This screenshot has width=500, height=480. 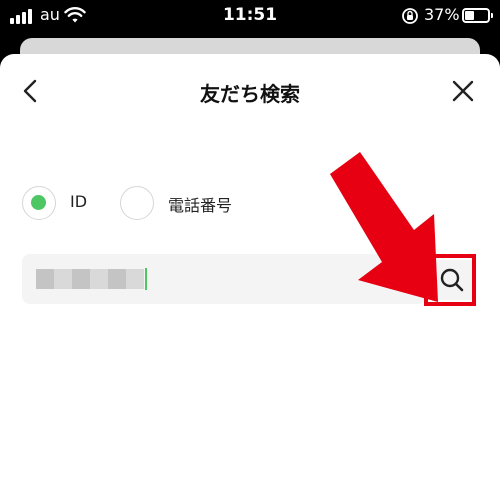 What do you see at coordinates (463, 91) in the screenshot?
I see `close-icon` at bounding box center [463, 91].